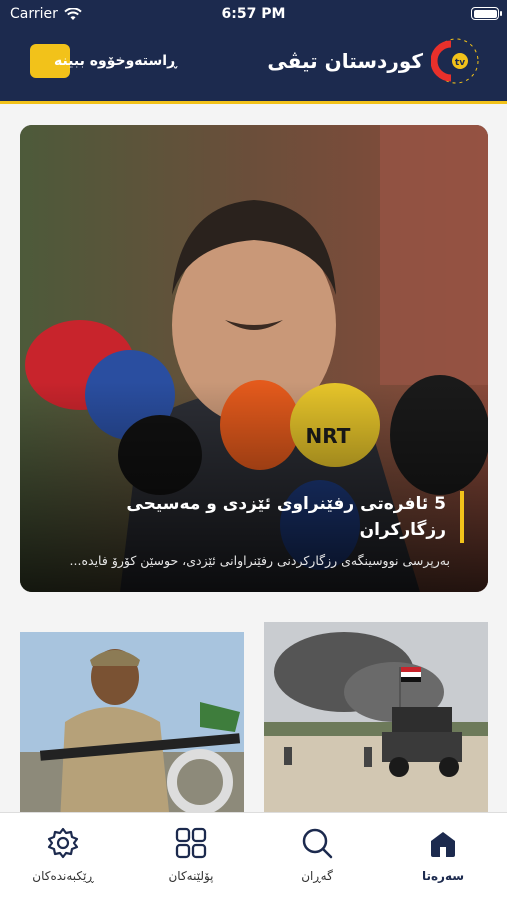 This screenshot has width=507, height=900. Describe the element at coordinates (317, 876) in the screenshot. I see `tab-search-label: گەڕان` at that location.